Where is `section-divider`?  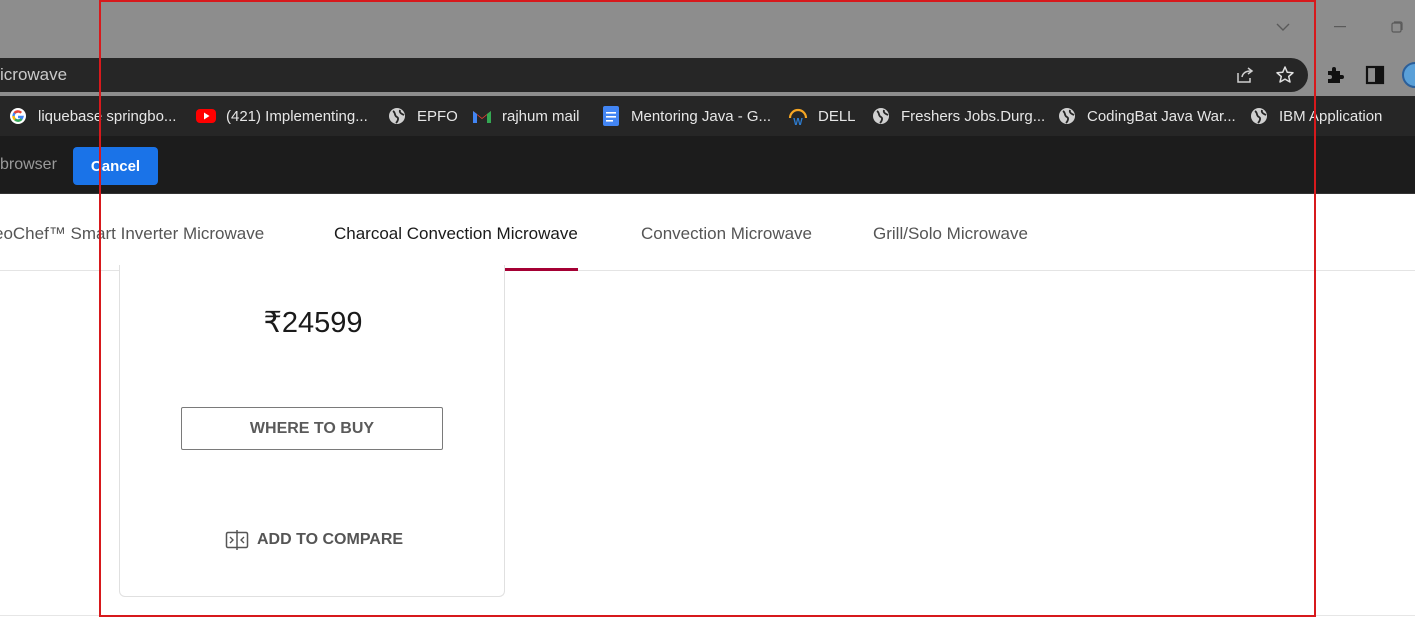
section-divider is located at coordinates (707, 615).